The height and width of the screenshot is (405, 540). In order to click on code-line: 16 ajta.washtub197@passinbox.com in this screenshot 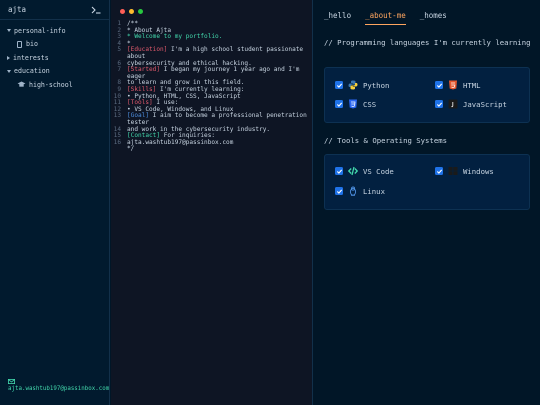, I will do `click(212, 142)`.